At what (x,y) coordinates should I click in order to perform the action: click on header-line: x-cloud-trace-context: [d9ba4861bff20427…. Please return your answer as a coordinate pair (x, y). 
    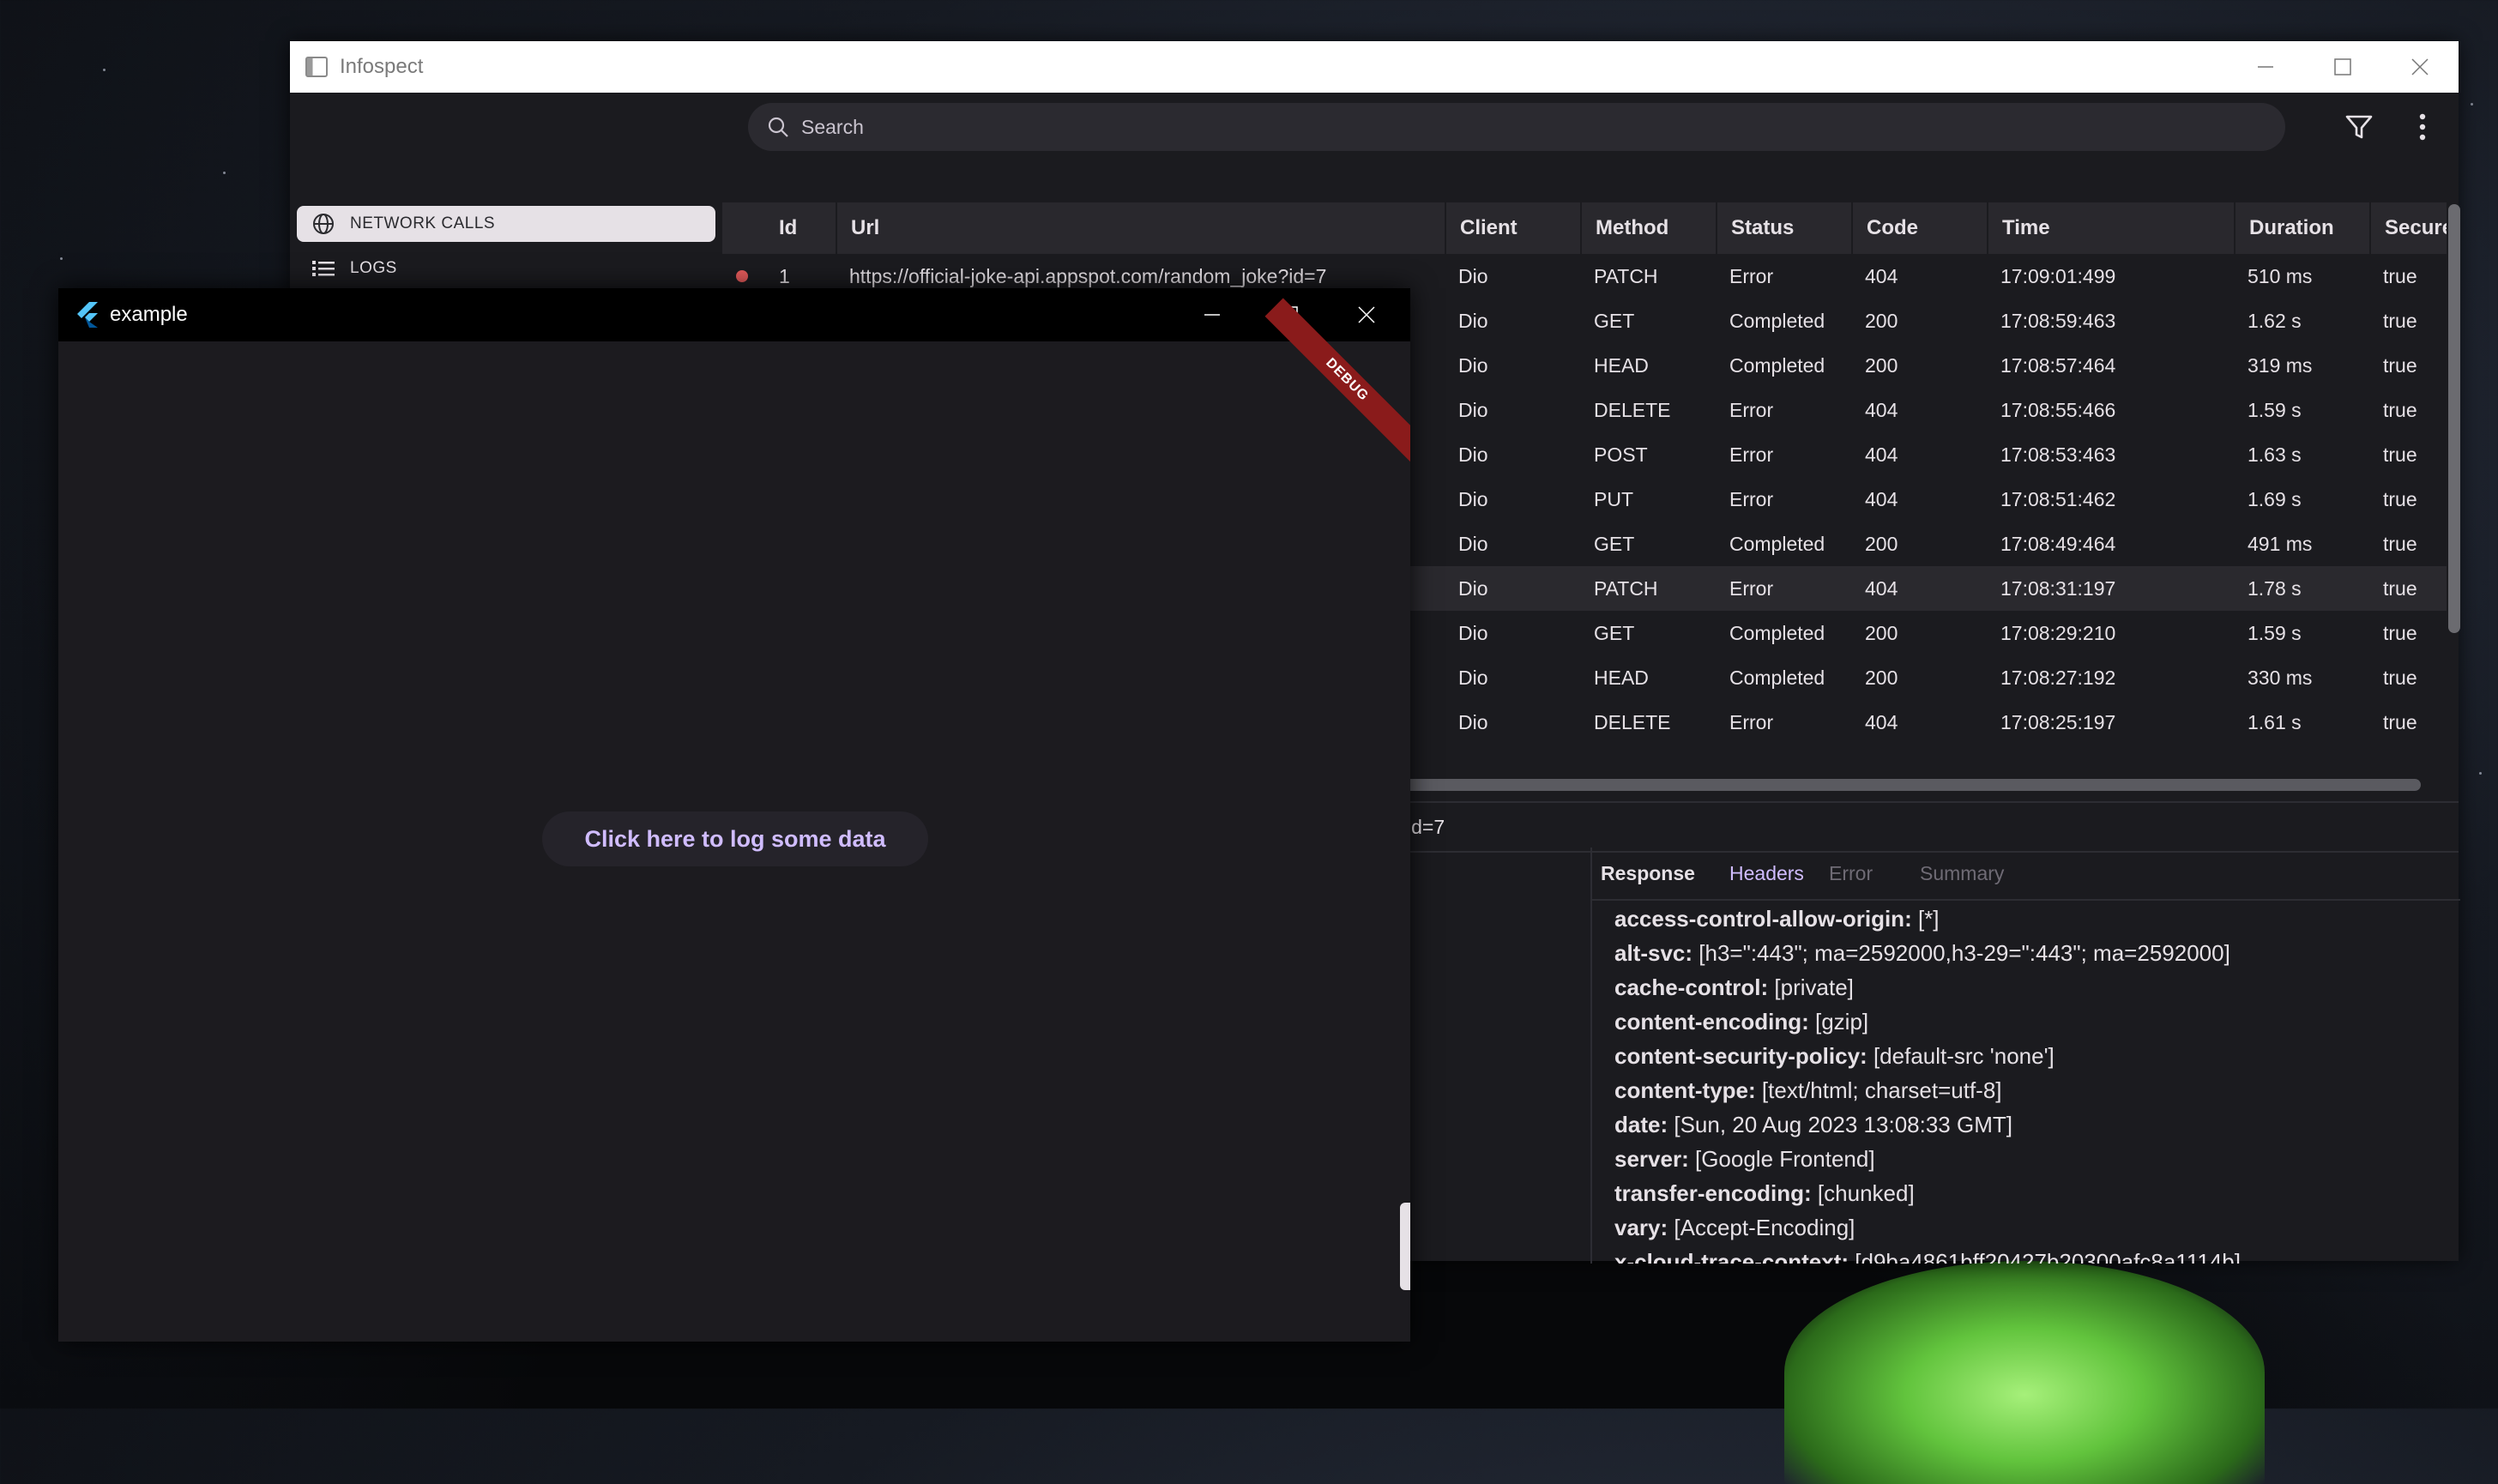
    Looking at the image, I should click on (1927, 1256).